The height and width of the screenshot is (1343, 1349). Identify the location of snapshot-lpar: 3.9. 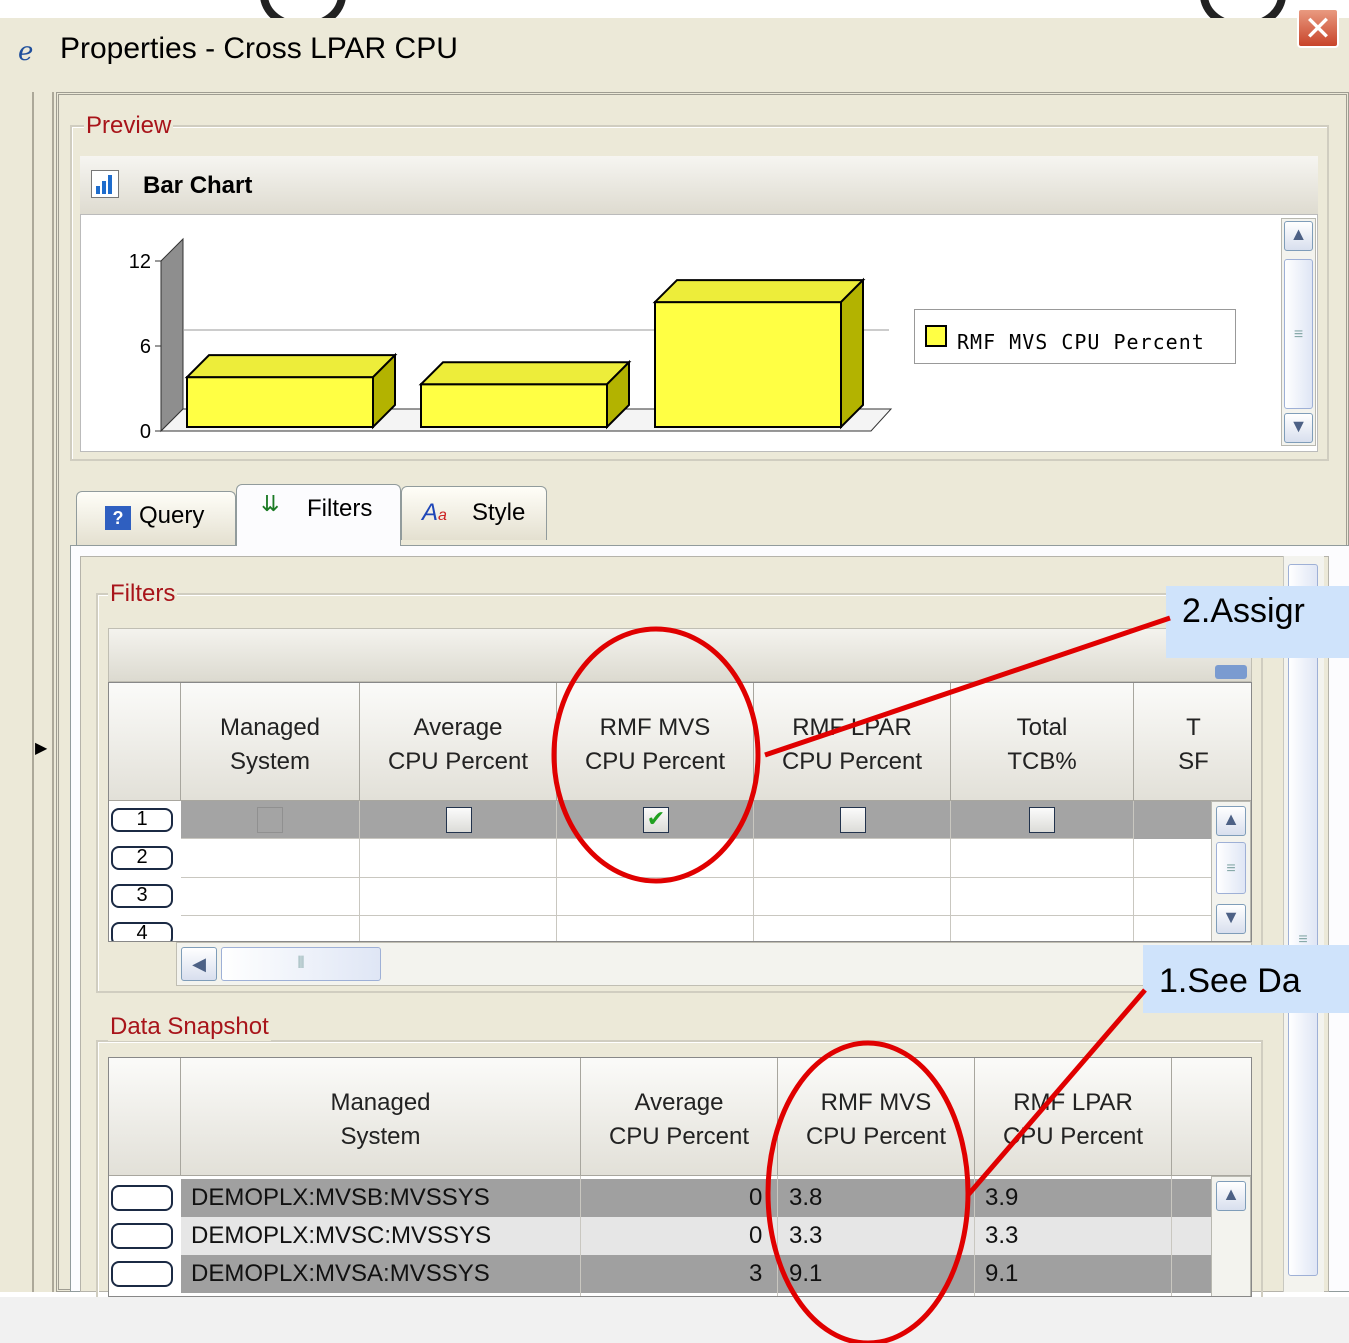
(1002, 1197).